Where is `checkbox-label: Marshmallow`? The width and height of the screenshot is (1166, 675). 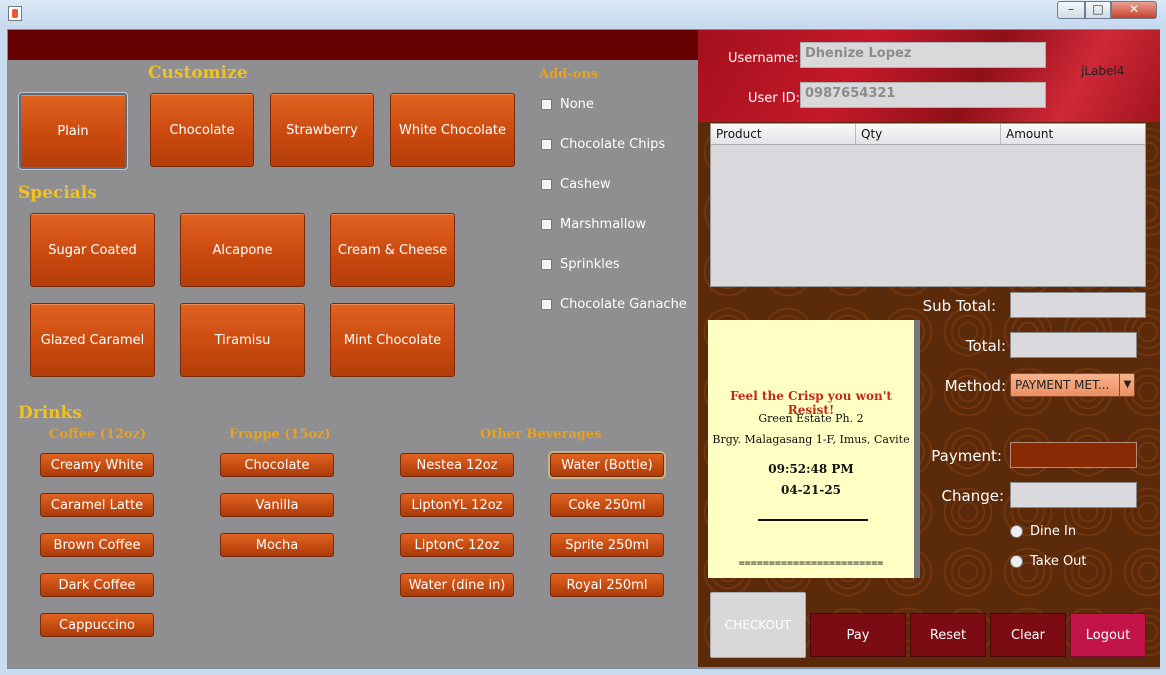
checkbox-label: Marshmallow is located at coordinates (603, 224).